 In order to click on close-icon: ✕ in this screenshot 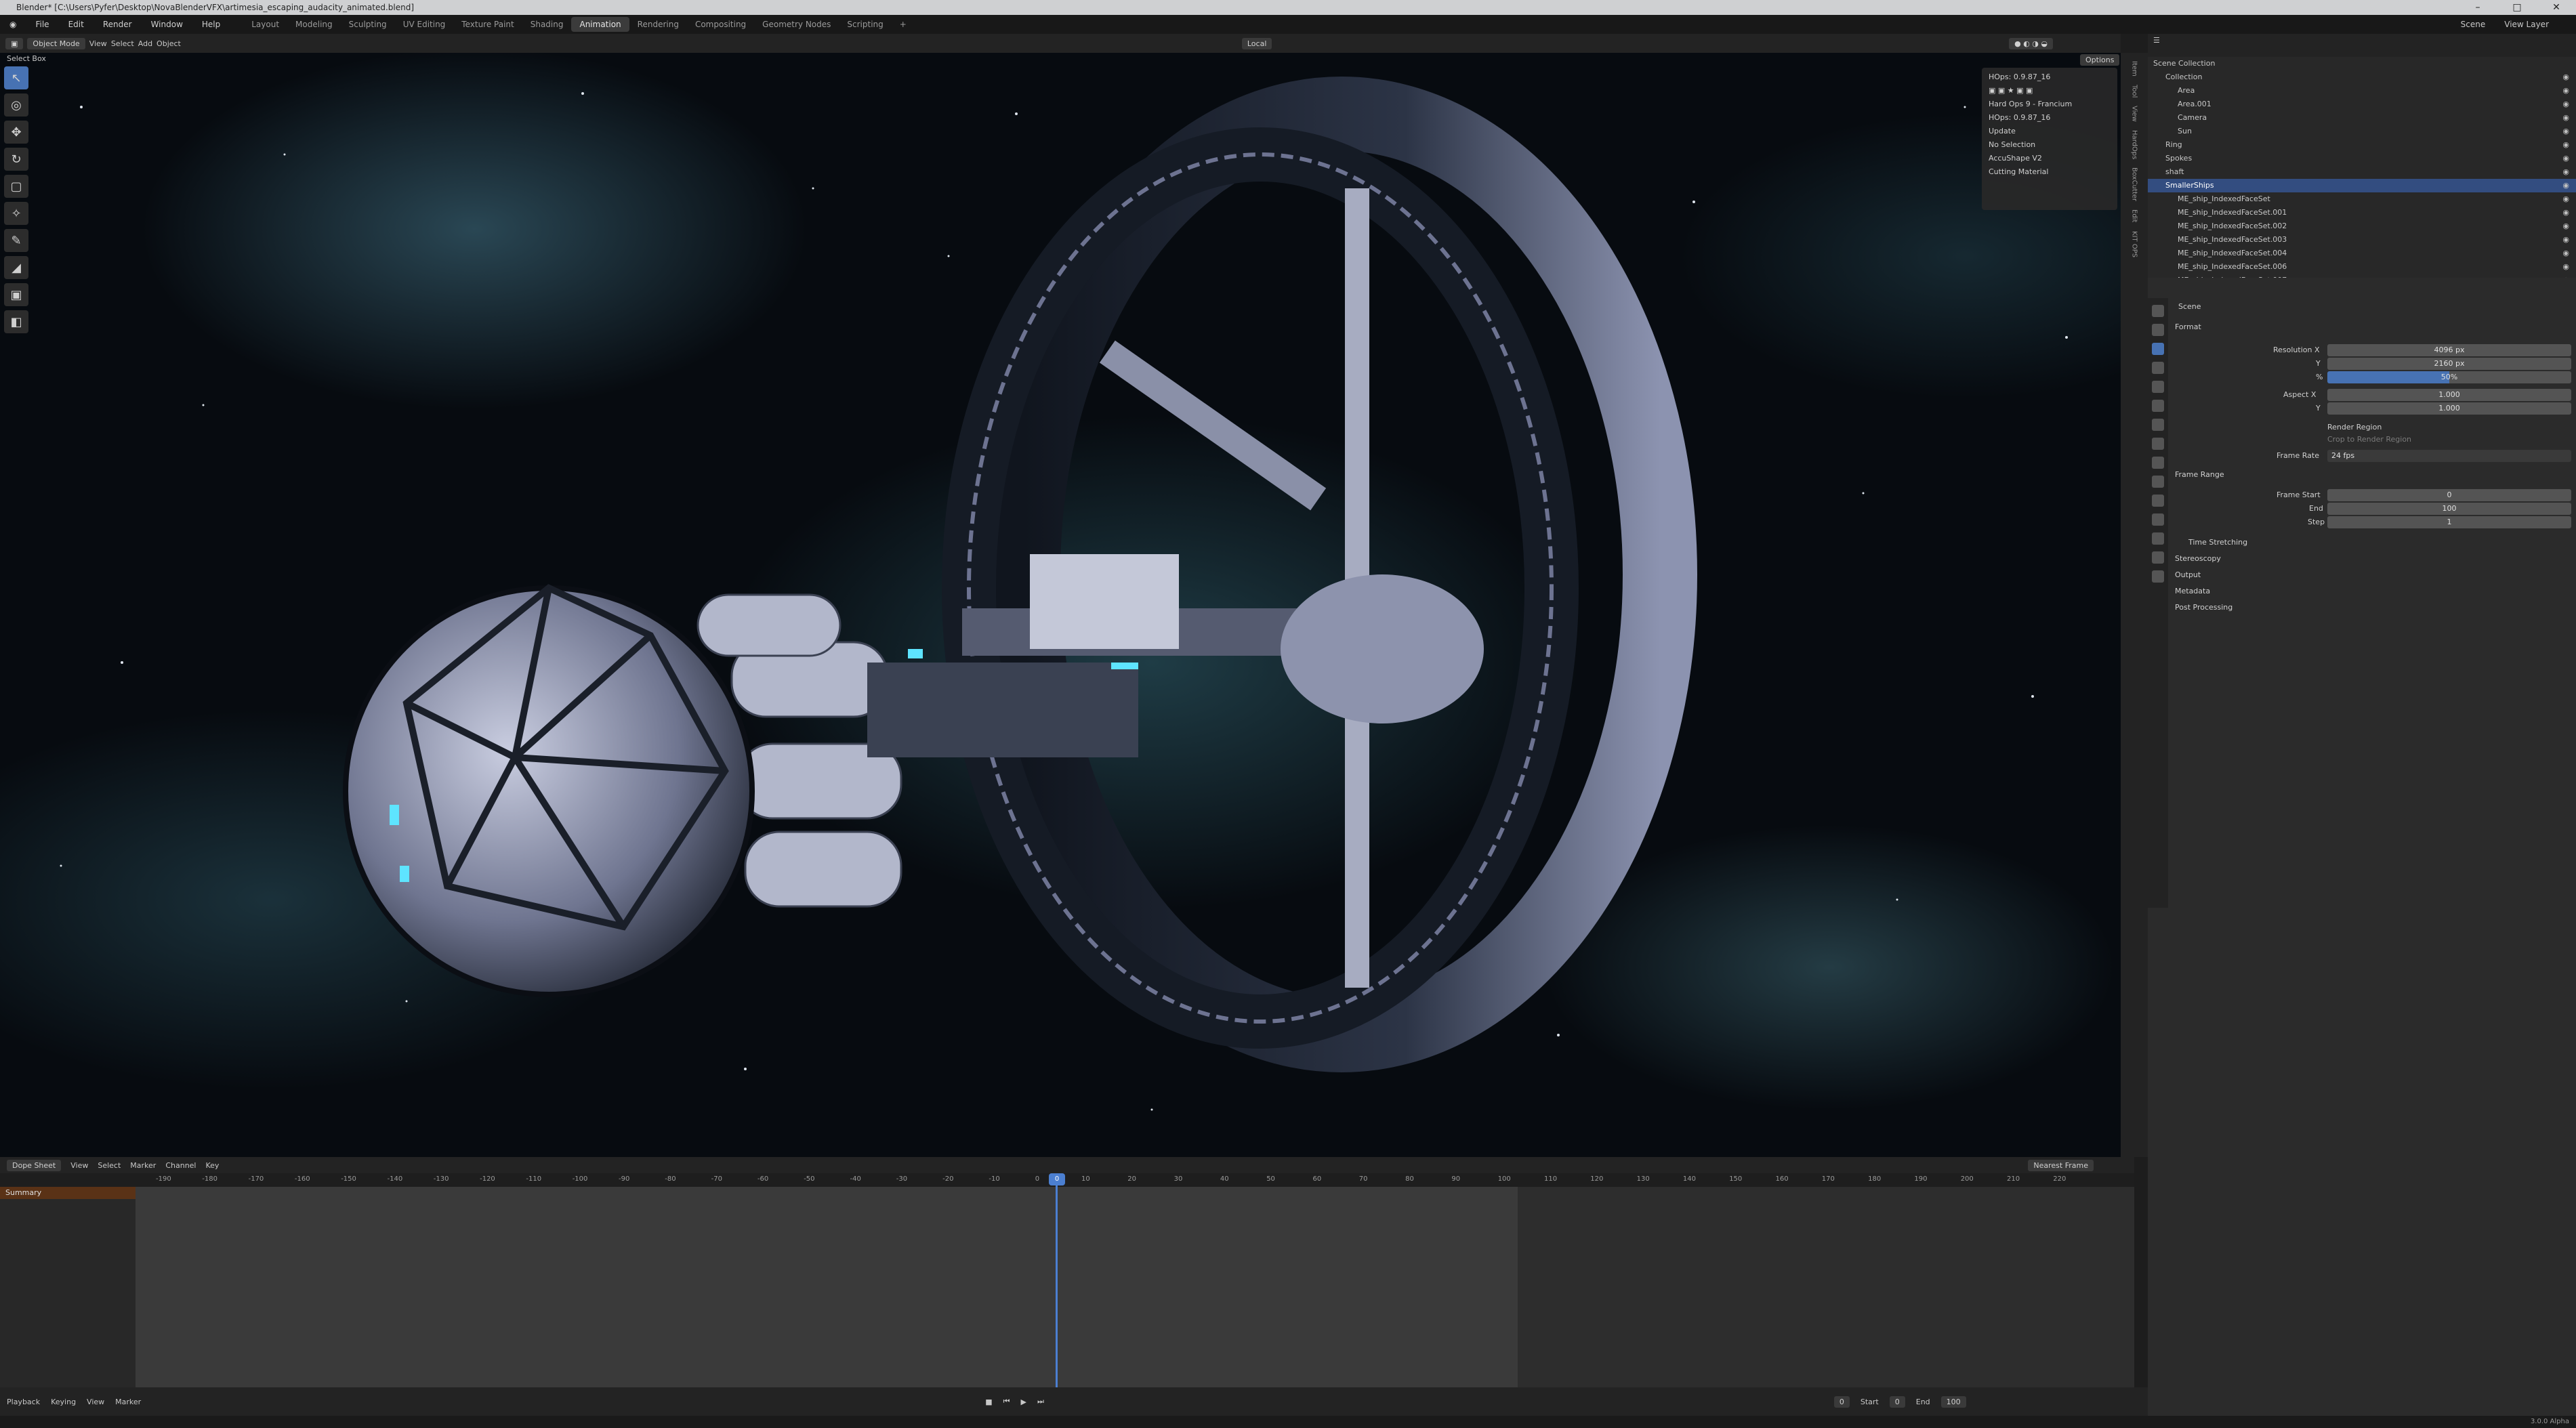, I will do `click(2556, 8)`.